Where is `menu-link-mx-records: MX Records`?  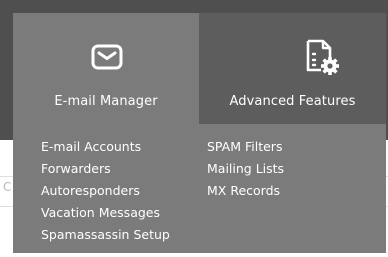
menu-link-mx-records: MX Records is located at coordinates (245, 193).